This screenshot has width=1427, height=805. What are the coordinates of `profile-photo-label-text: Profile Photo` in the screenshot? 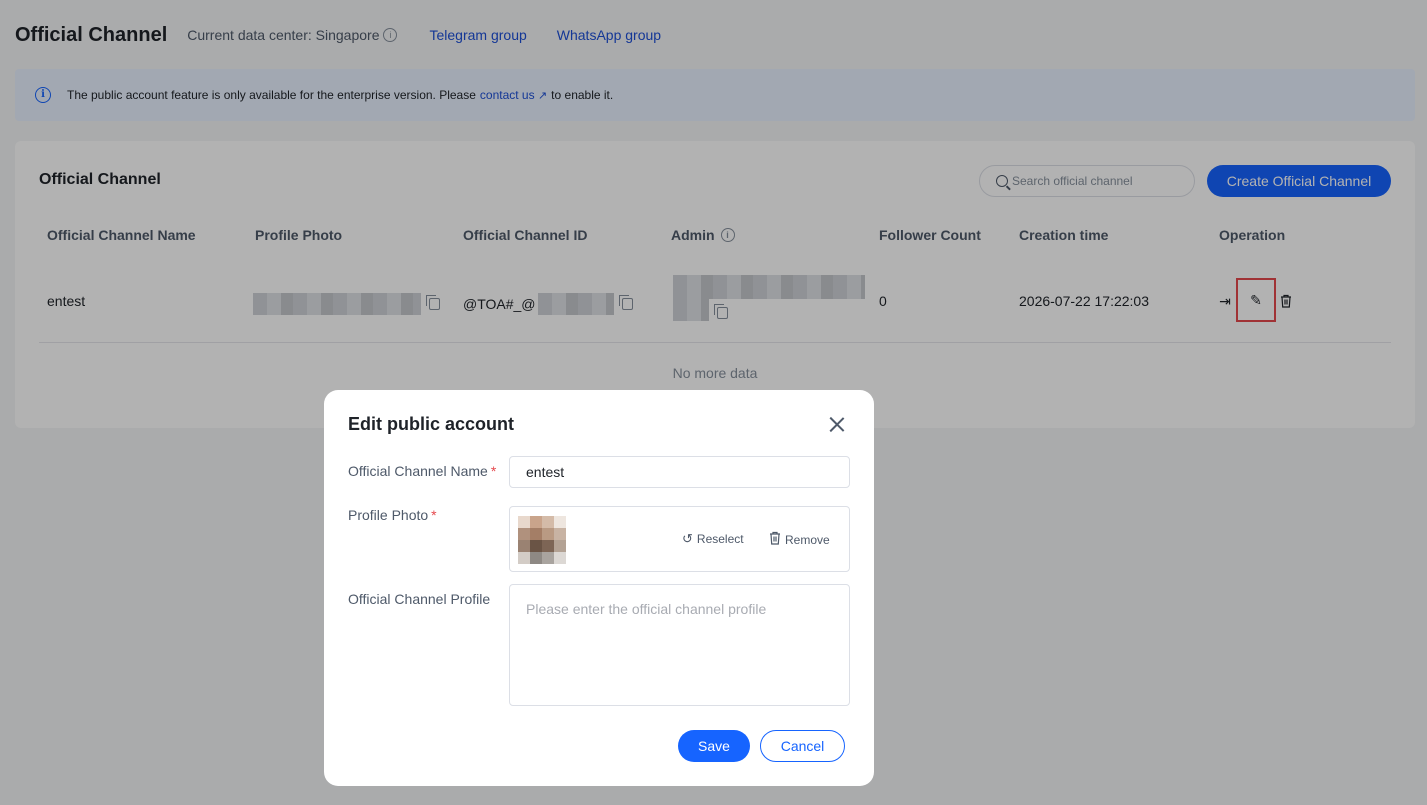 It's located at (388, 515).